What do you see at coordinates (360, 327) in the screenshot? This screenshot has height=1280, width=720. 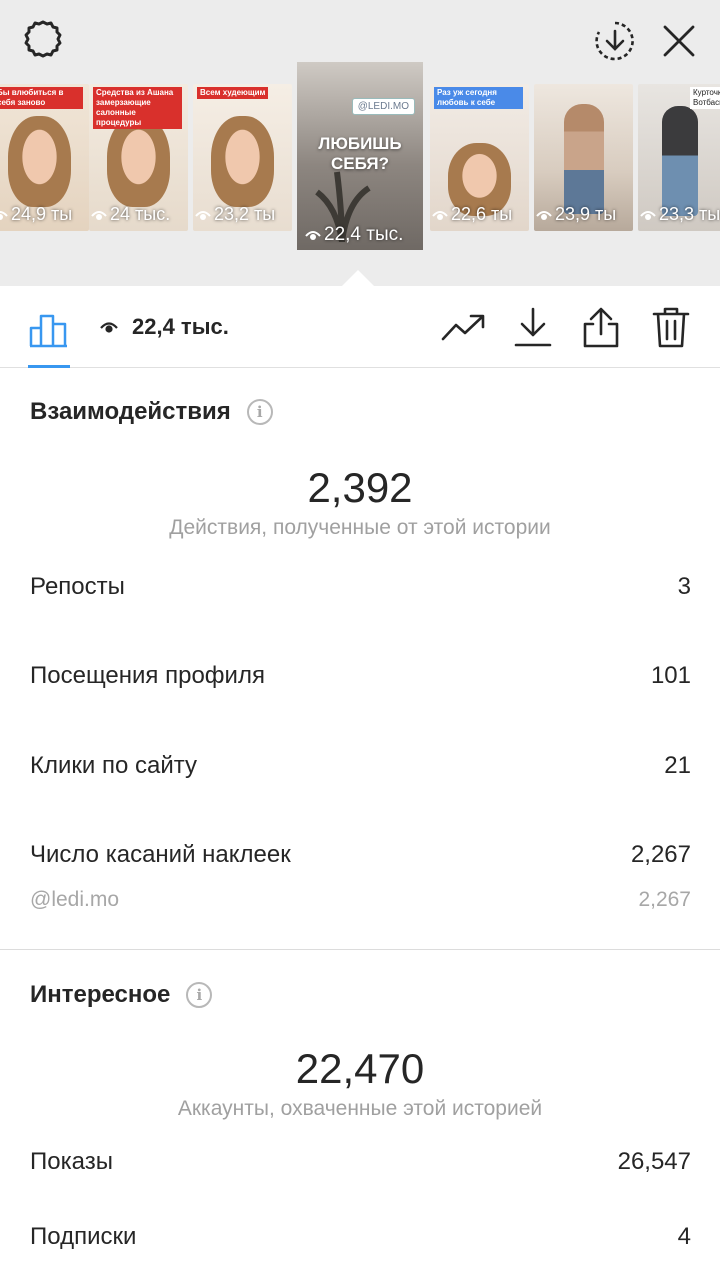 I see `insights-toolbar: 22,4 тыс.` at bounding box center [360, 327].